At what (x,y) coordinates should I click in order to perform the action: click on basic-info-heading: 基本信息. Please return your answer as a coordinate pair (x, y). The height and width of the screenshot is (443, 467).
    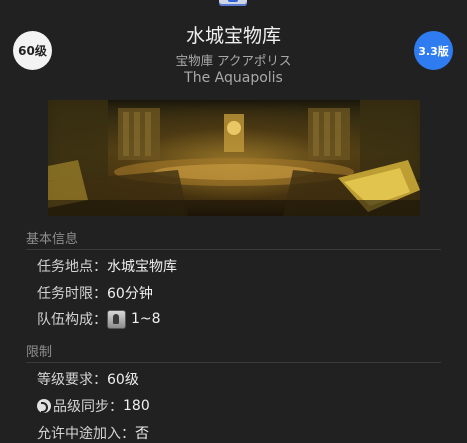
    Looking at the image, I should click on (233, 239).